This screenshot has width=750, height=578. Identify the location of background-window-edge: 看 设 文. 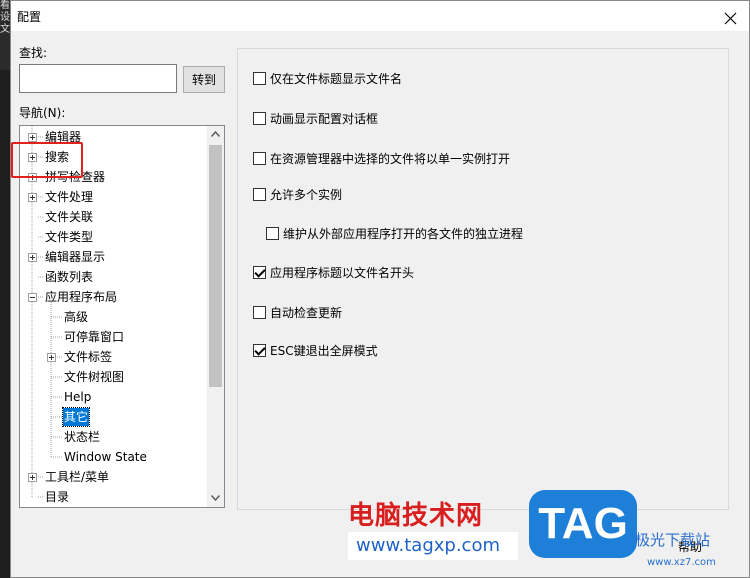
(5, 35).